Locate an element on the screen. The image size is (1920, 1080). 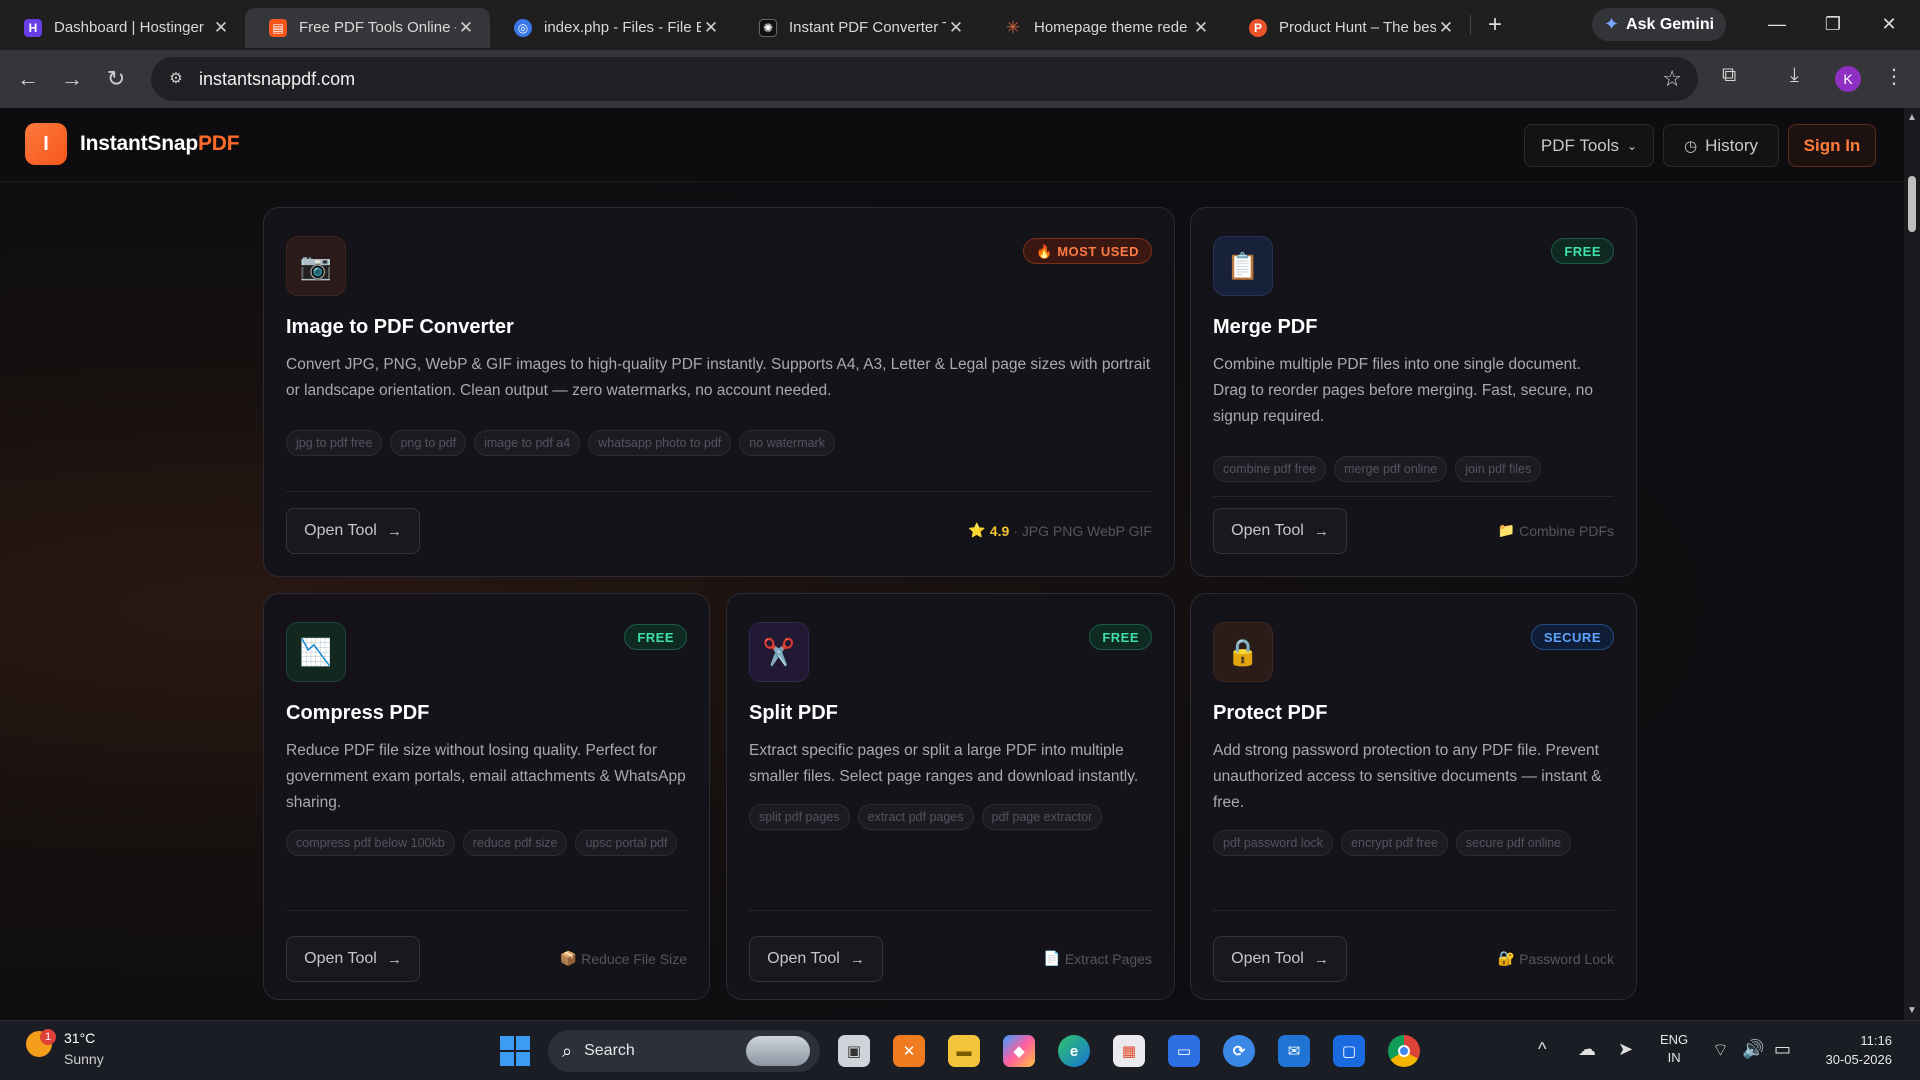
scroll-down-icon: ▼ is located at coordinates (1912, 1010).